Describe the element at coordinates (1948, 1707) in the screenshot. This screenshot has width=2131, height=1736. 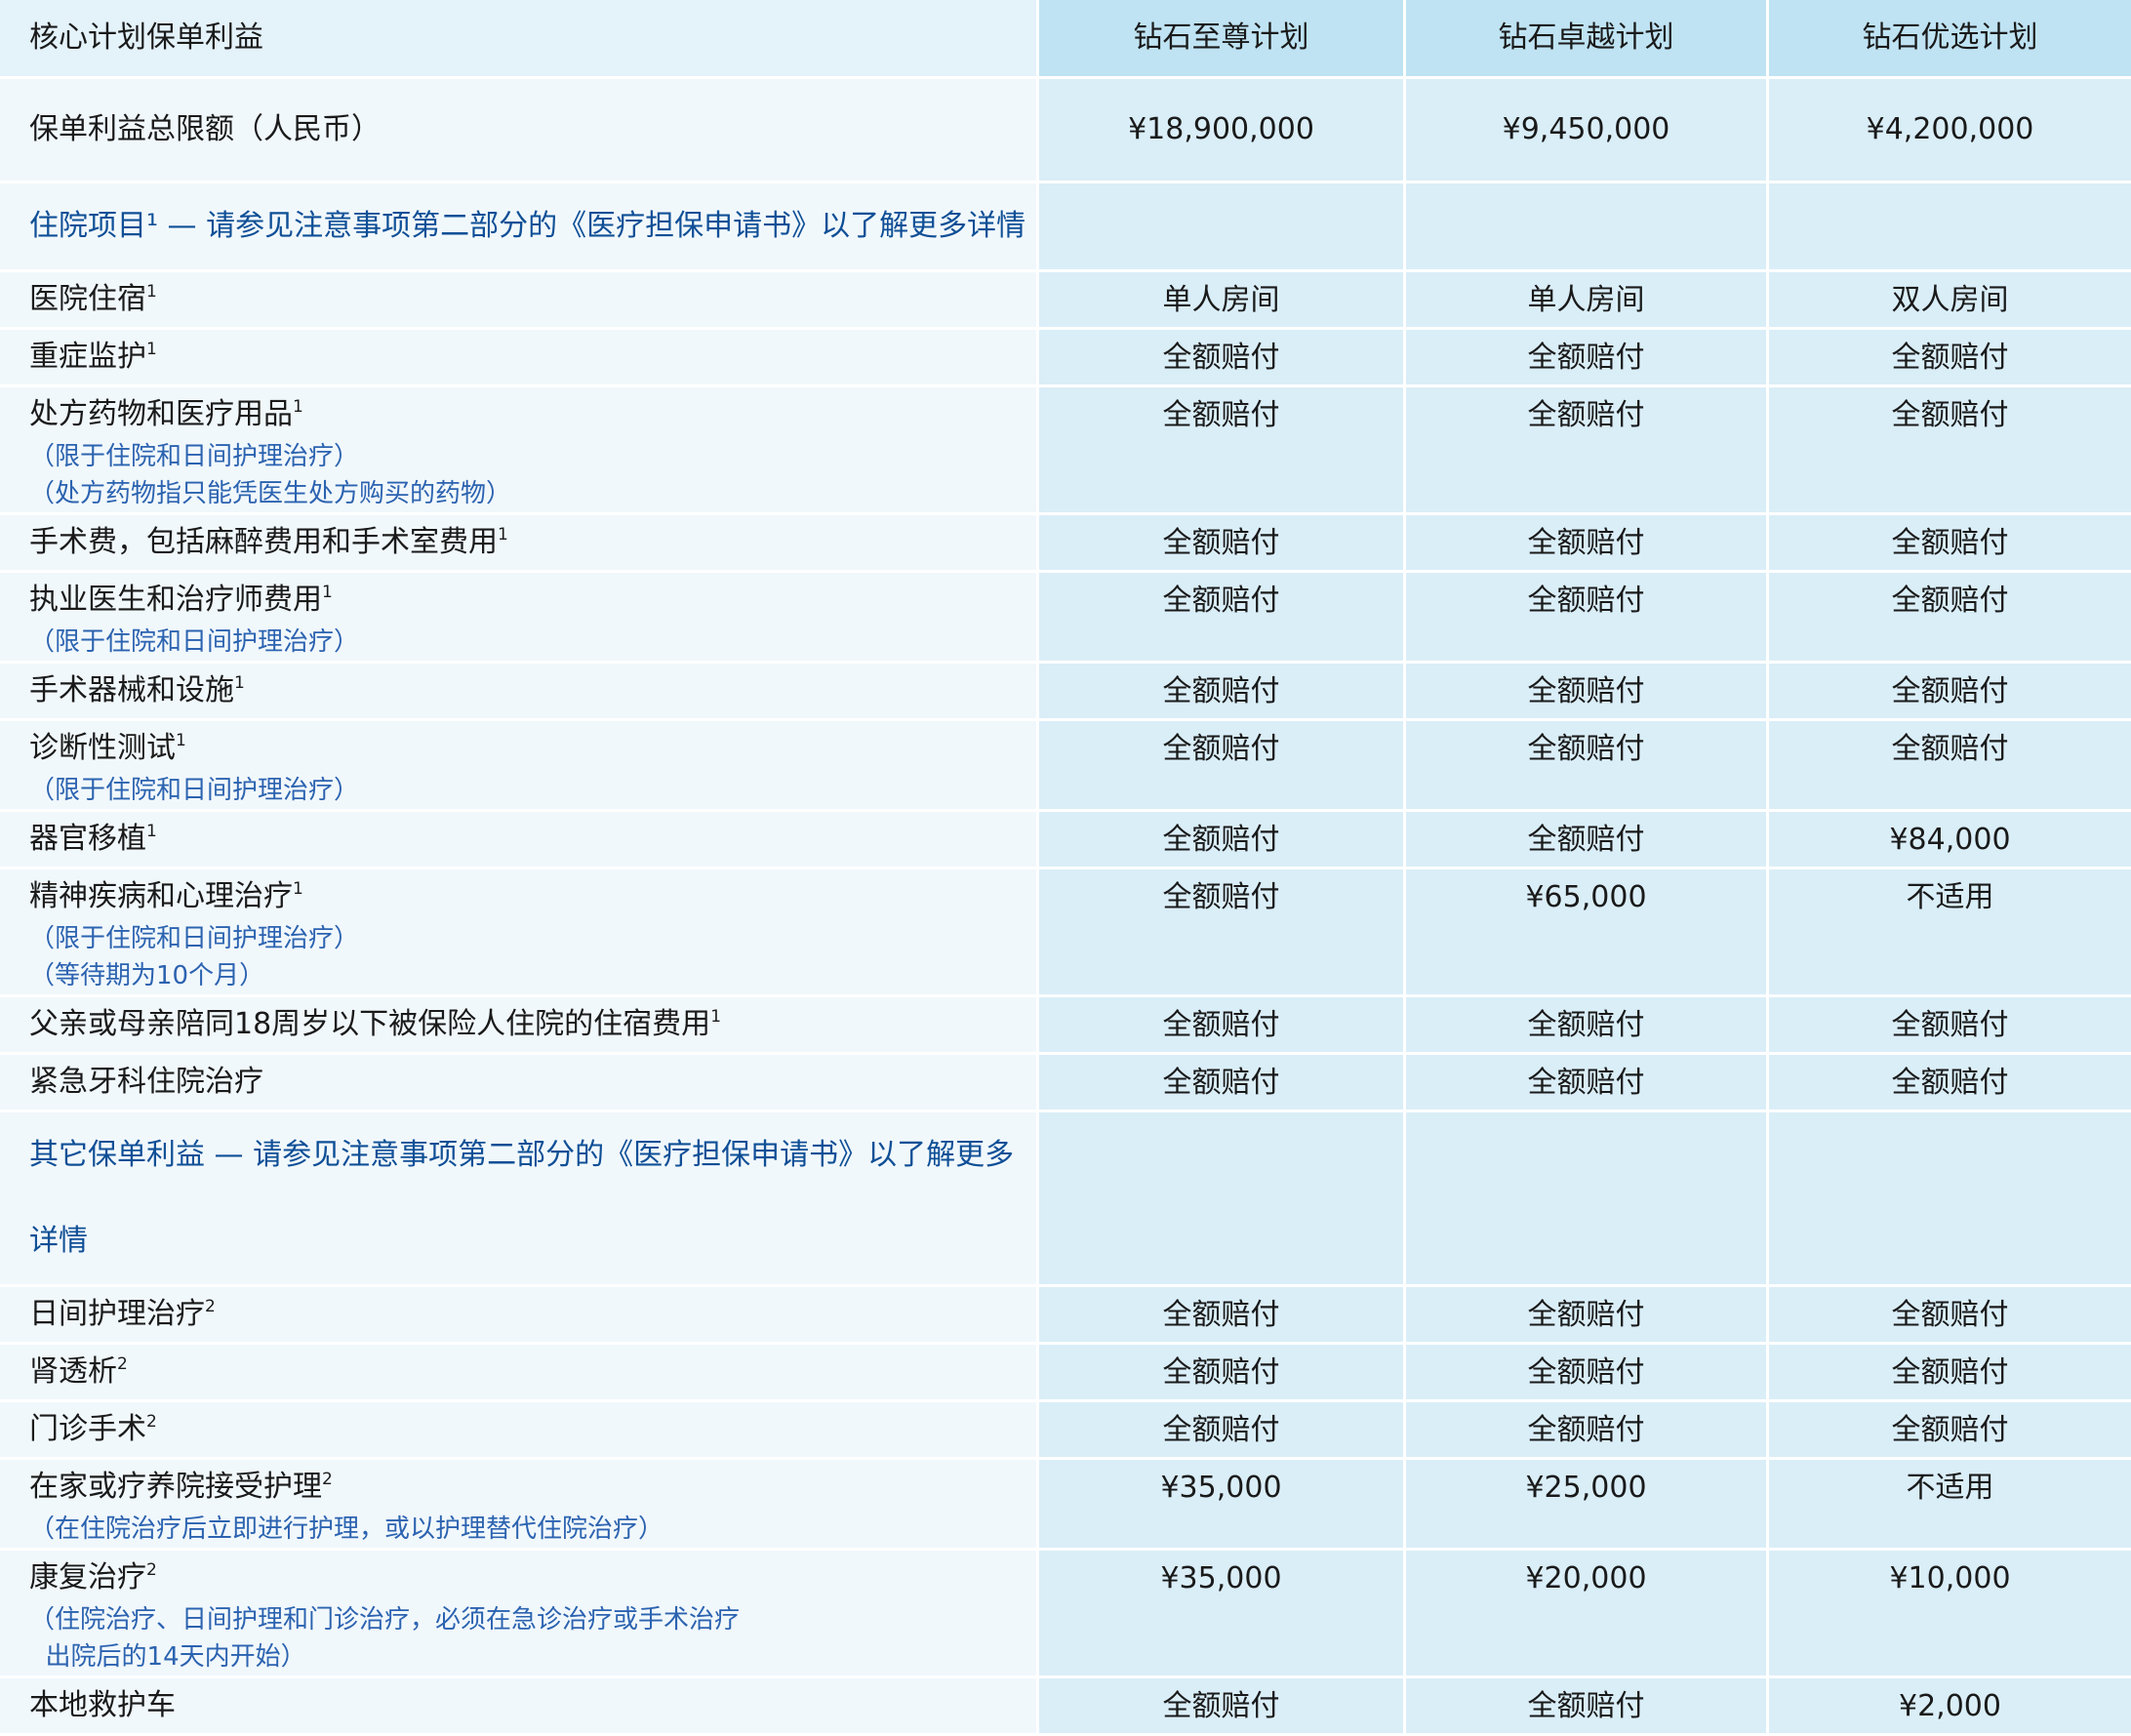
I see `benefit-value: ¥2,000` at that location.